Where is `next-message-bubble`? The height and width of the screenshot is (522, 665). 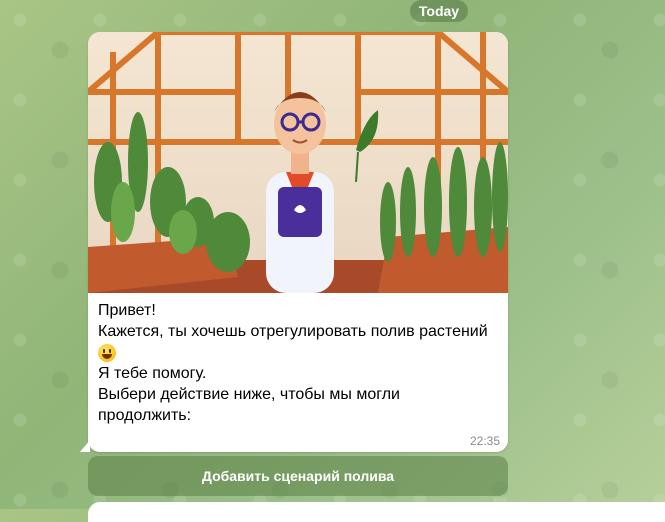 next-message-bubble is located at coordinates (376, 512).